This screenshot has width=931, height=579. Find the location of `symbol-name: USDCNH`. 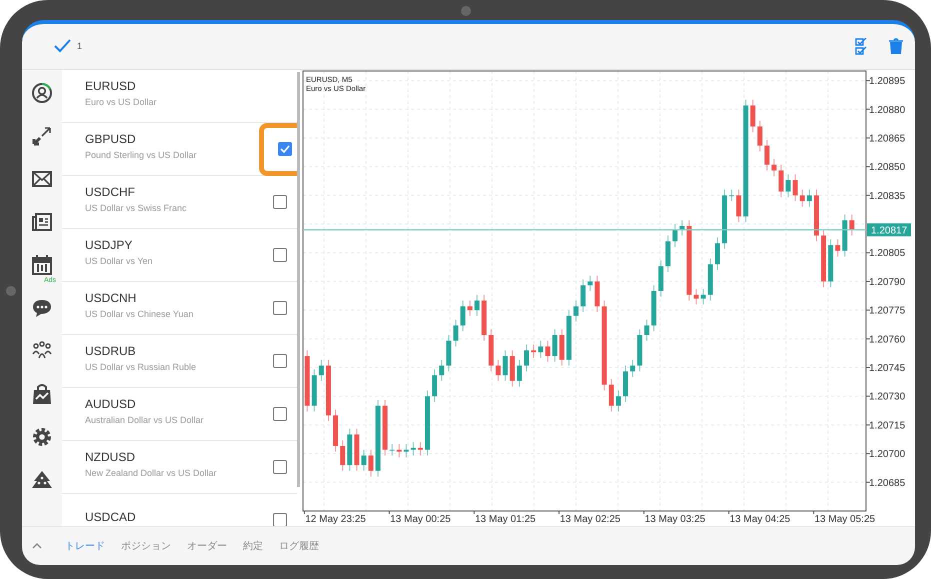

symbol-name: USDCNH is located at coordinates (111, 297).